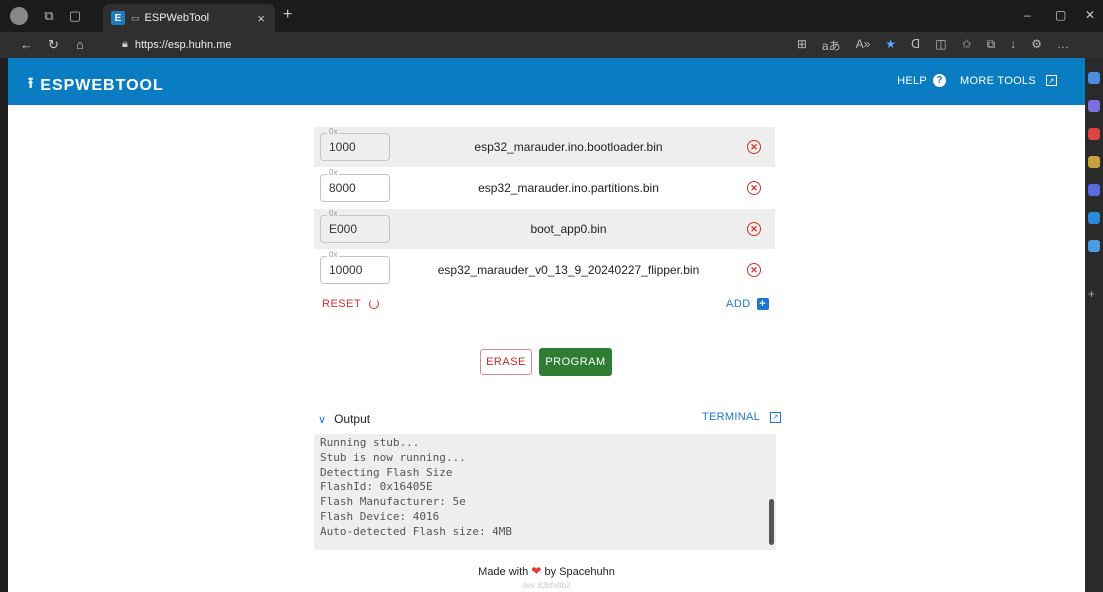 Image resolution: width=1103 pixels, height=592 pixels. What do you see at coordinates (915, 45) in the screenshot?
I see `copilot-icon: ᗡ` at bounding box center [915, 45].